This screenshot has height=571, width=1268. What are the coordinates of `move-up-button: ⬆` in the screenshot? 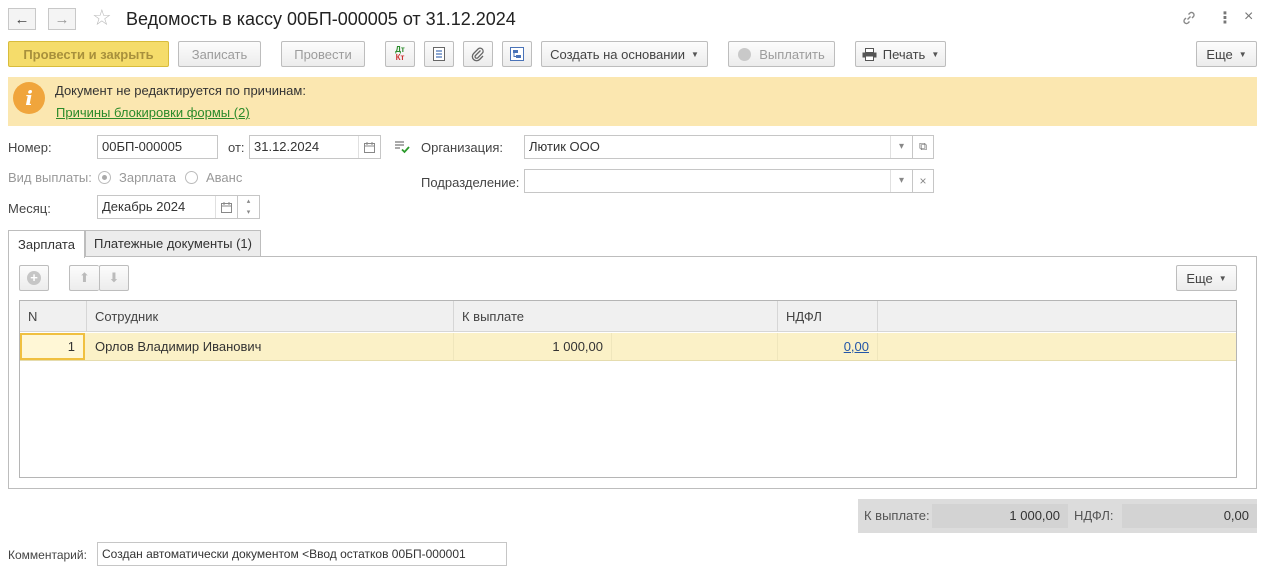 It's located at (84, 278).